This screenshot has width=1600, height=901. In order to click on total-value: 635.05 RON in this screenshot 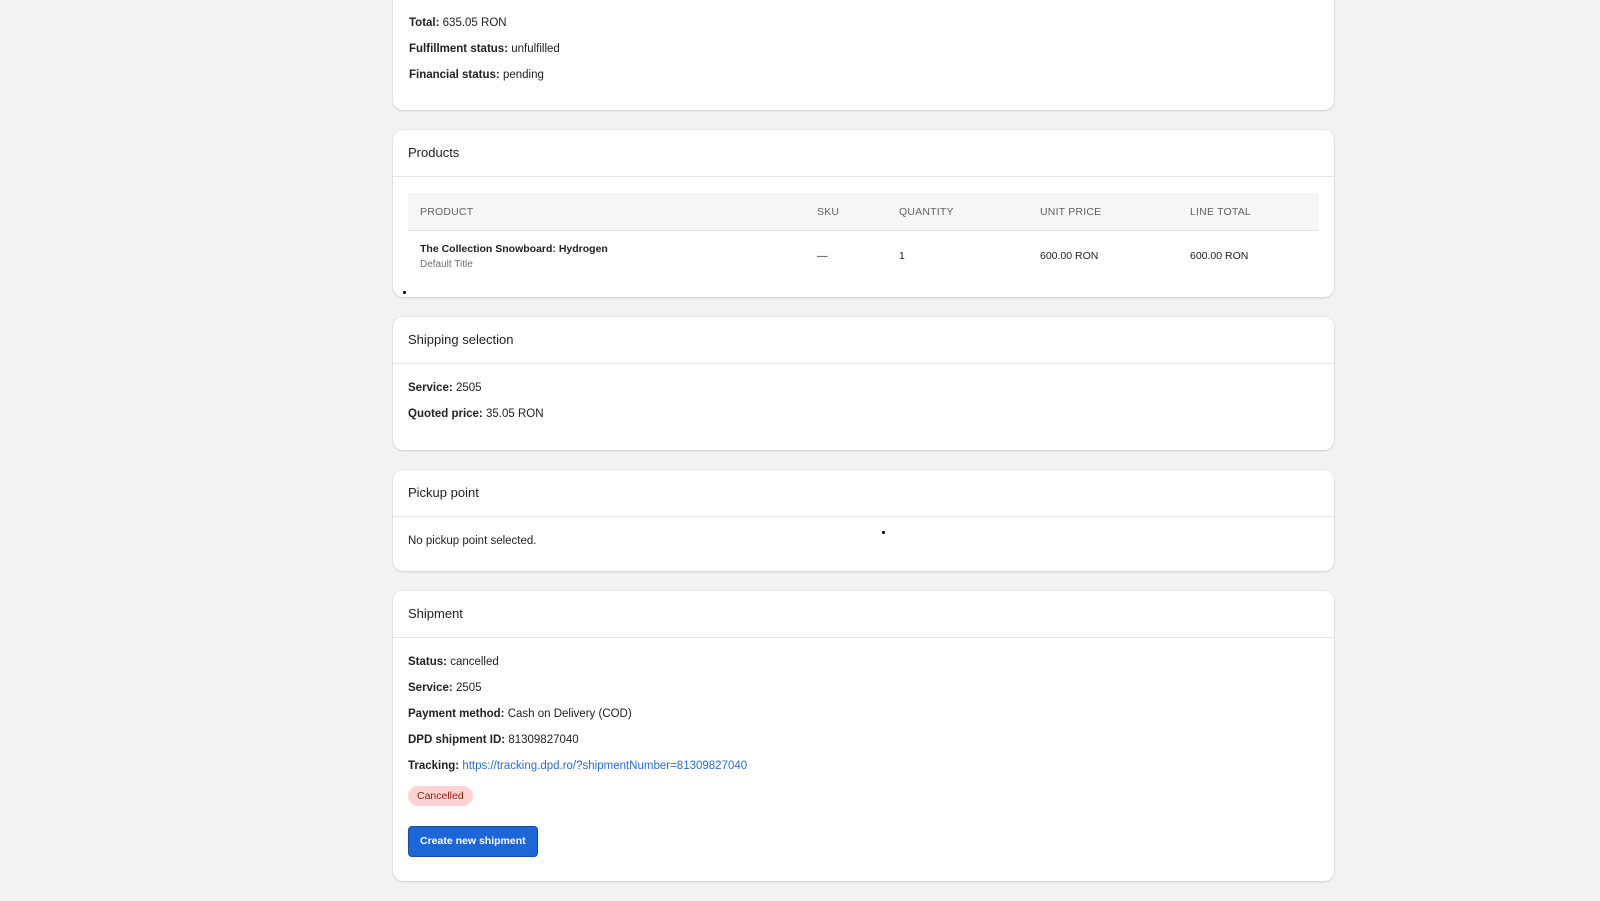, I will do `click(474, 23)`.